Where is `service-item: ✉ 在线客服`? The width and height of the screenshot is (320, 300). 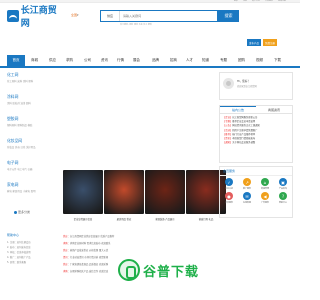
service-item: ✉ 在线客服 is located at coordinates (247, 198).